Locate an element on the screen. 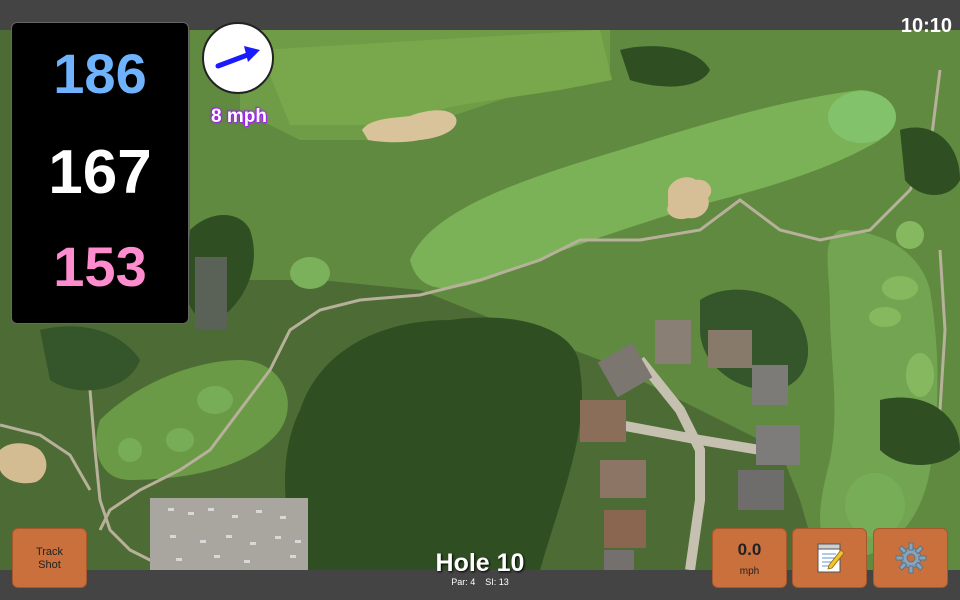 Image resolution: width=960 pixels, height=600 pixels. notes-button is located at coordinates (829, 558).